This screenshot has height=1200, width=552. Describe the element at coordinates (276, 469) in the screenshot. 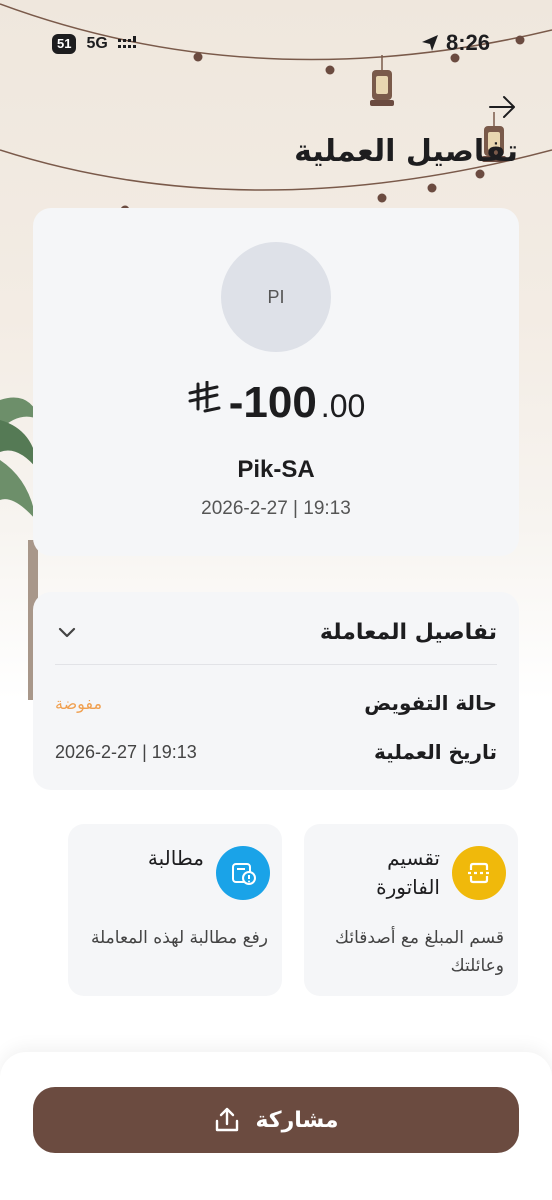

I see `merchant-name: Pik-SA` at that location.